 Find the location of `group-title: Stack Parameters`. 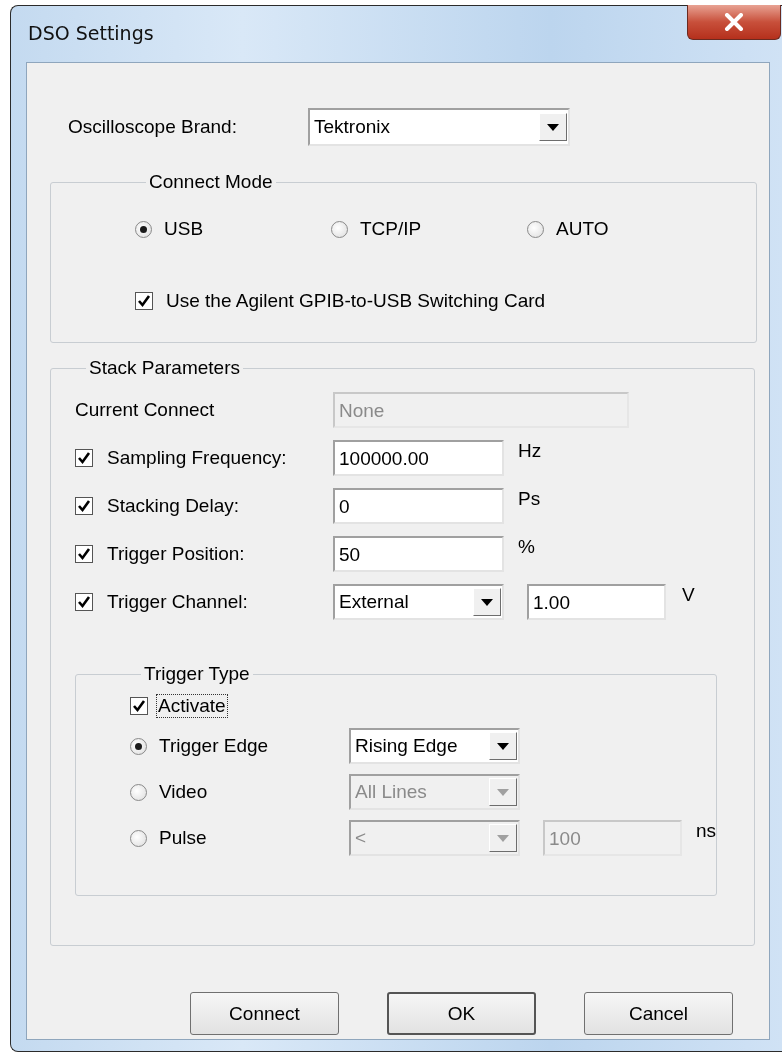

group-title: Stack Parameters is located at coordinates (164, 368).